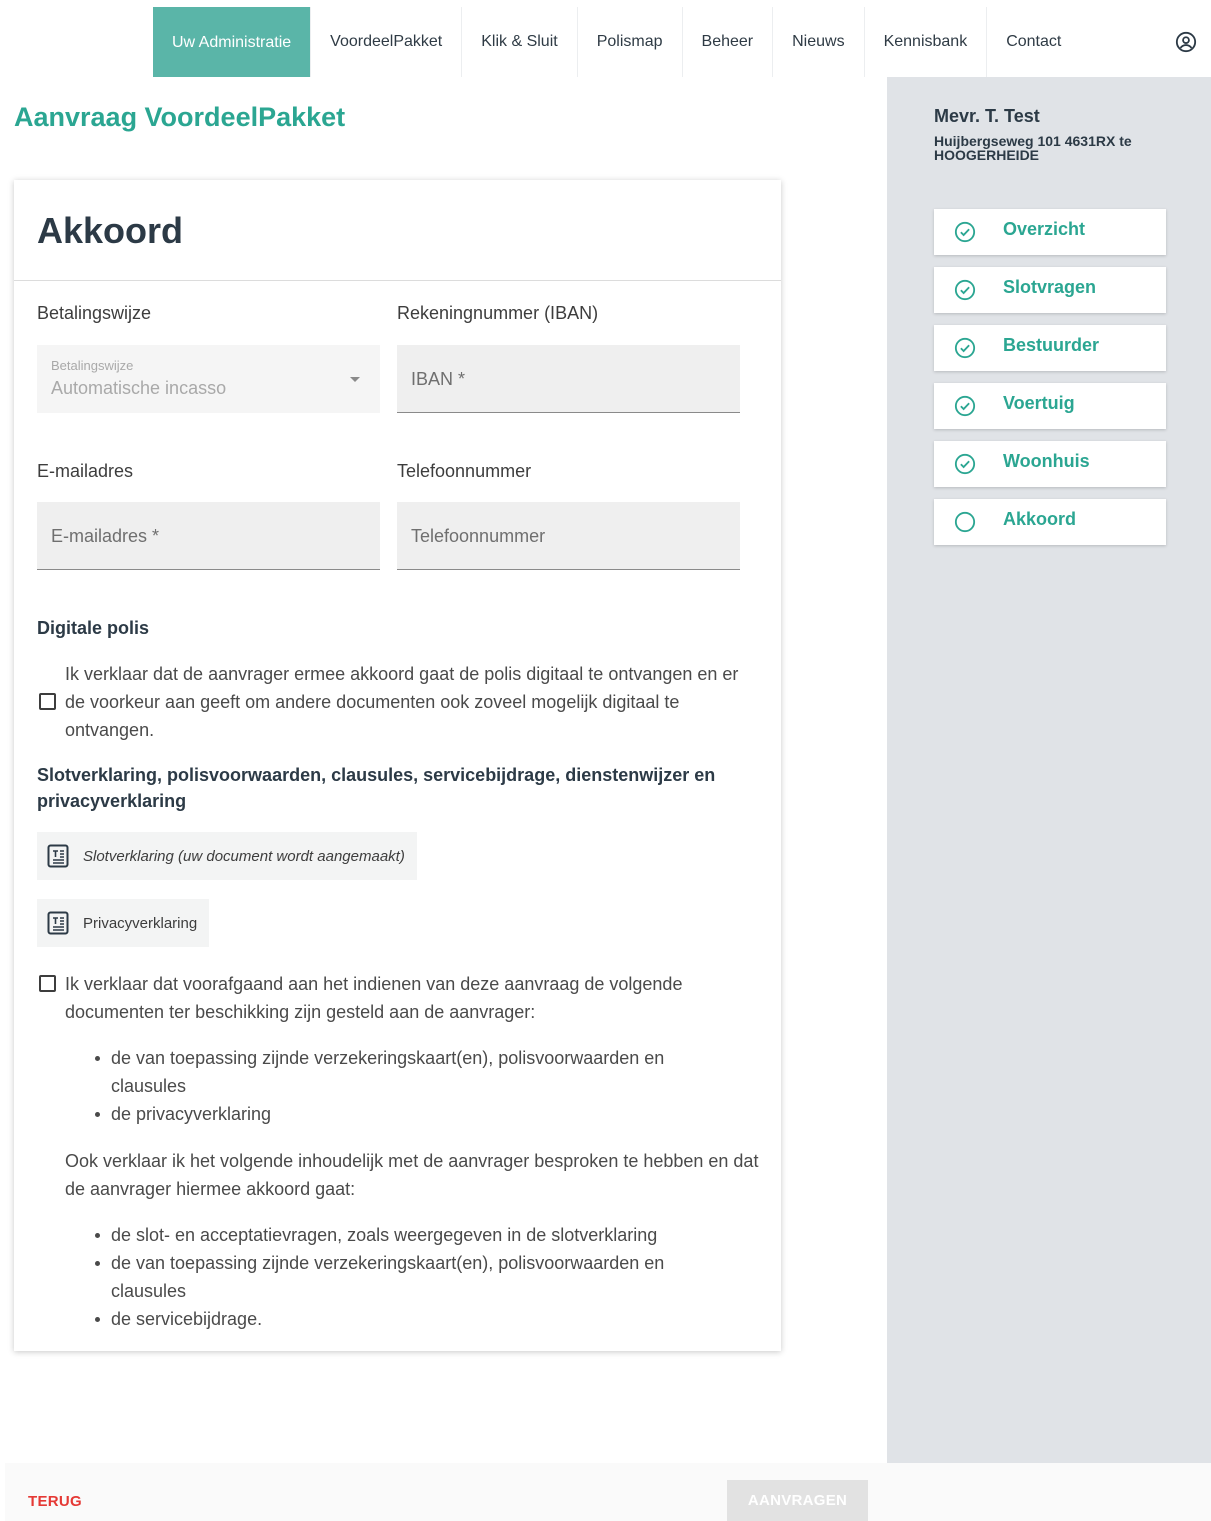 The height and width of the screenshot is (1521, 1211). What do you see at coordinates (1040, 519) in the screenshot?
I see `step-label: Akkoord` at bounding box center [1040, 519].